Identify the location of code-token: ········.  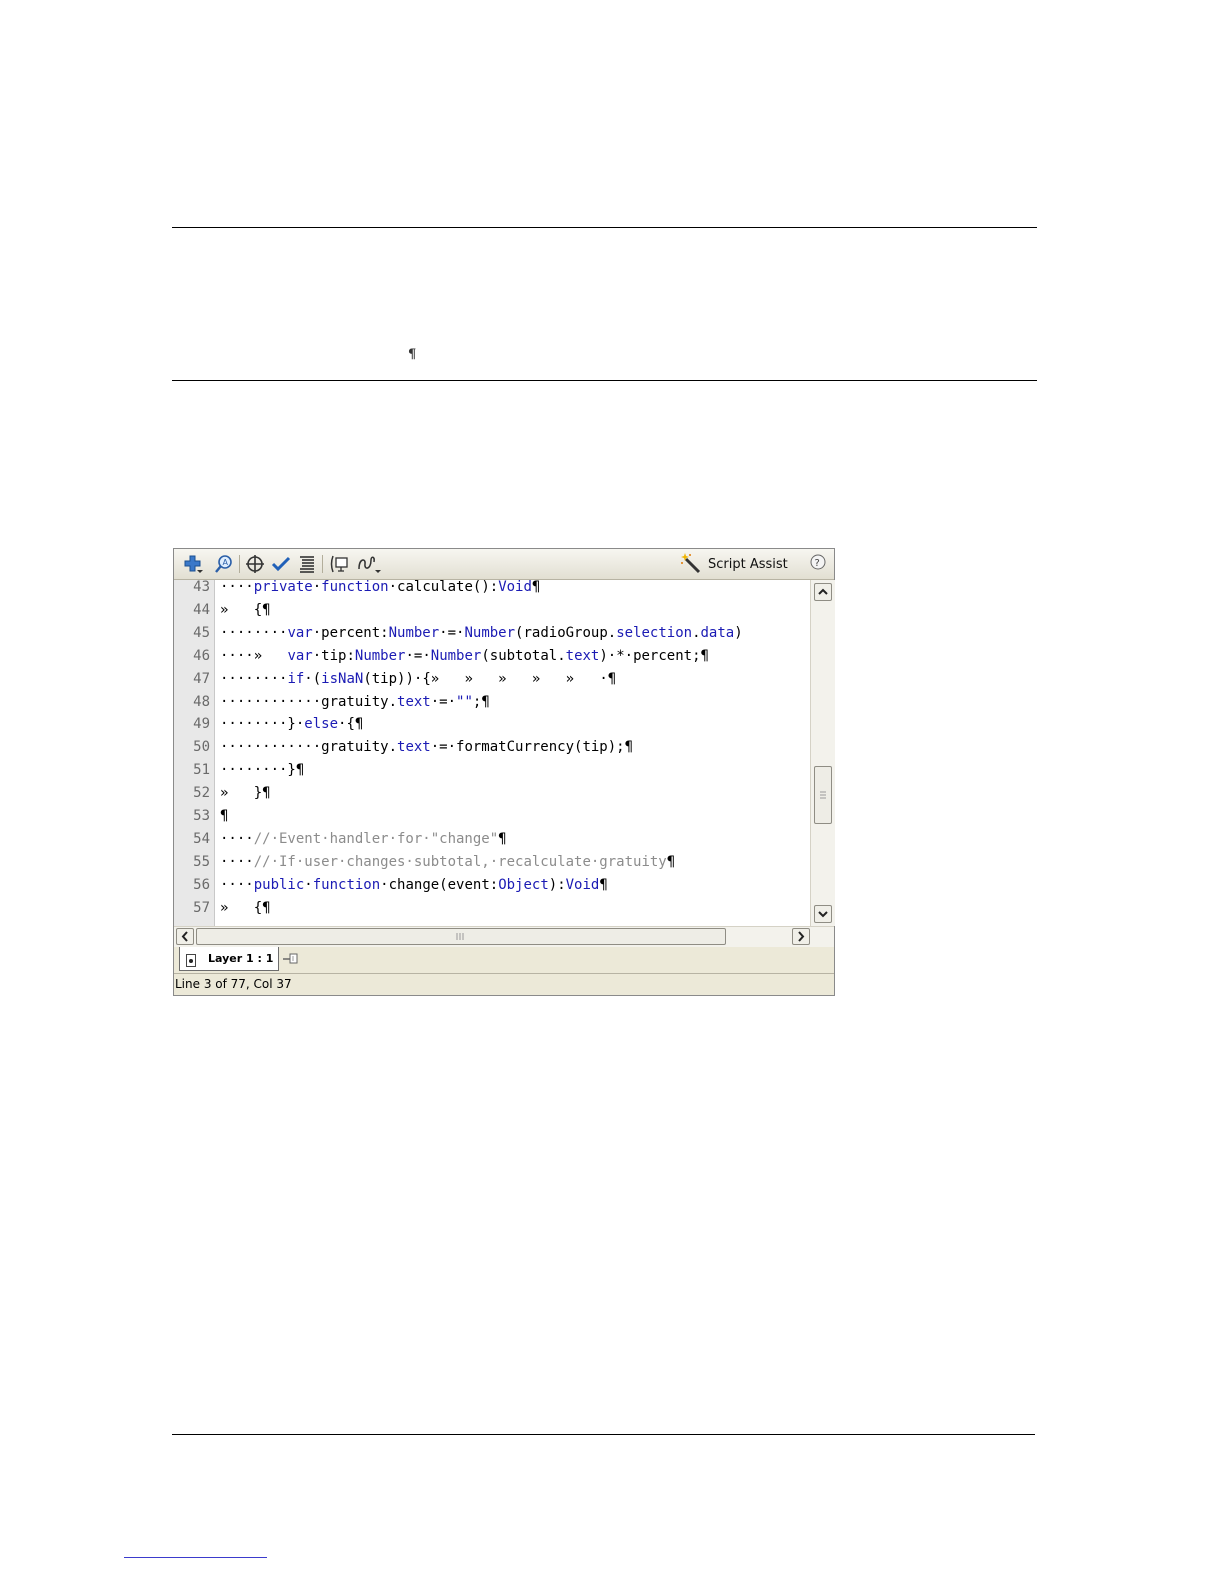
(254, 678).